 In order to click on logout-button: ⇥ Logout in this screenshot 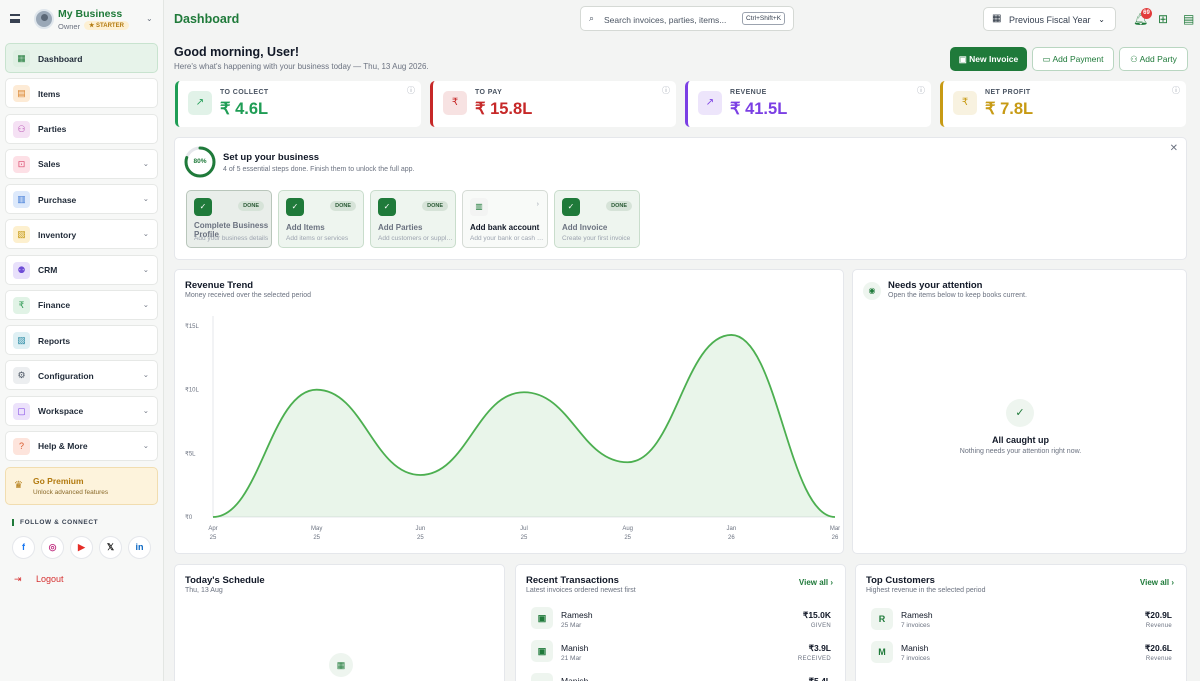, I will do `click(39, 579)`.